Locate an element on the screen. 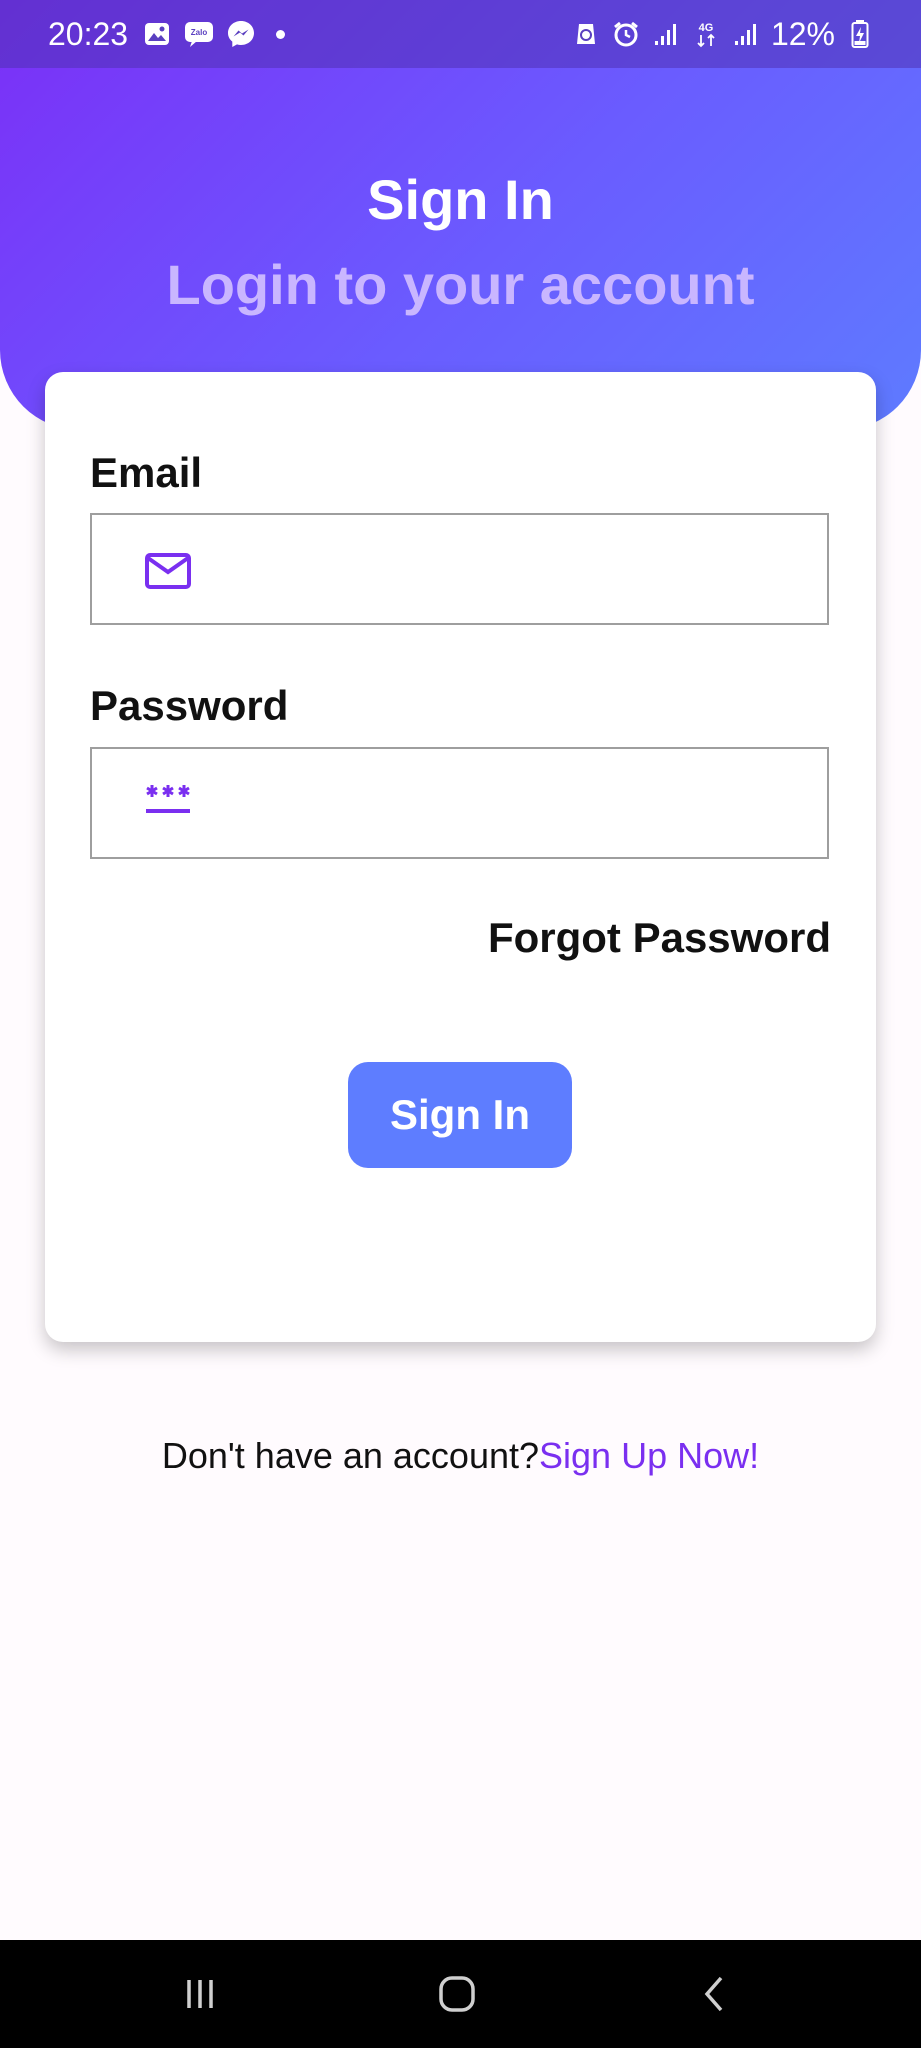 This screenshot has width=921, height=2048. status-bar: 20:23 Zalo 4G 12% is located at coordinates (460, 34).